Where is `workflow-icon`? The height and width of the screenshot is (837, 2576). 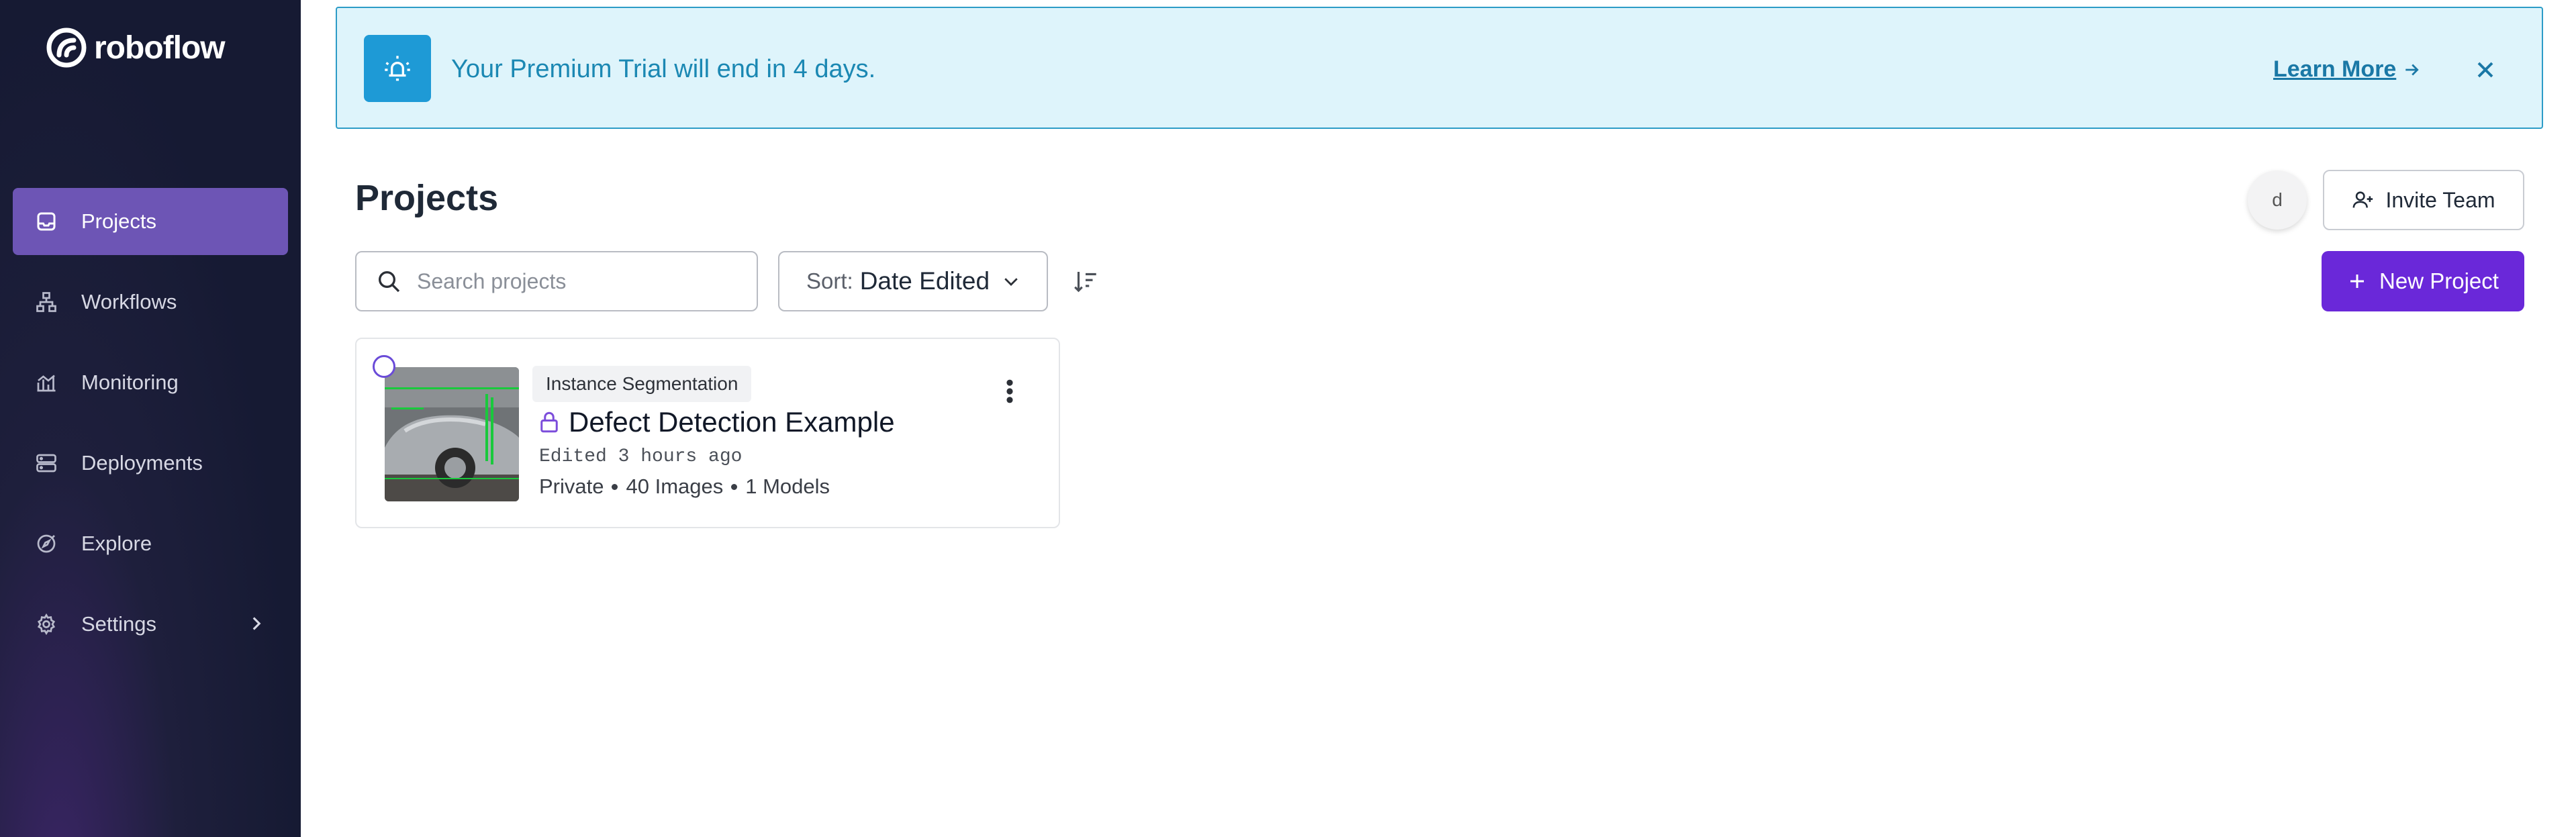
workflow-icon is located at coordinates (46, 302).